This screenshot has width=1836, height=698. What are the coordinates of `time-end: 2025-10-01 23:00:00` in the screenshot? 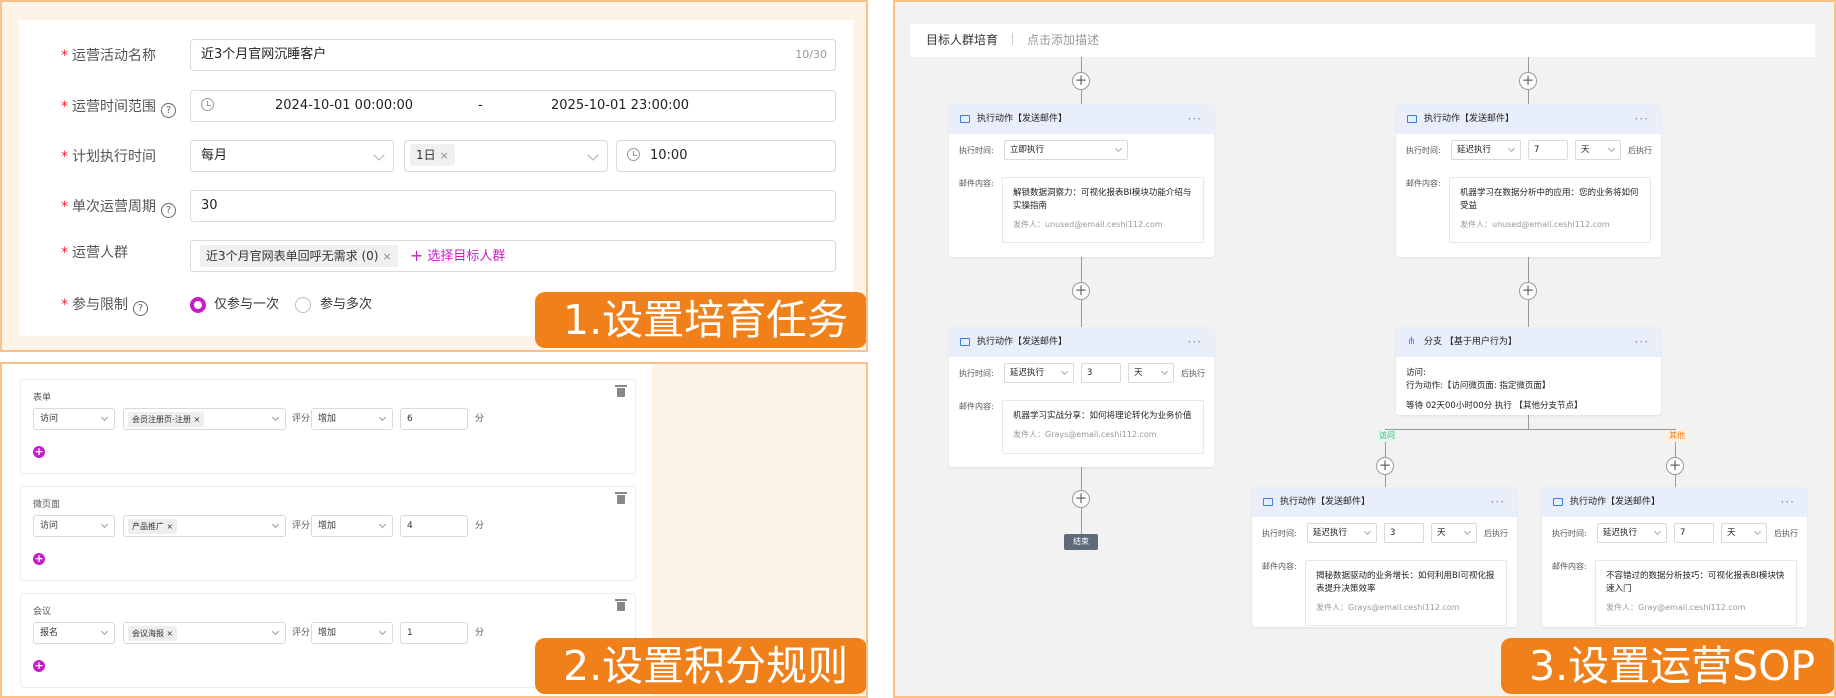 It's located at (620, 106).